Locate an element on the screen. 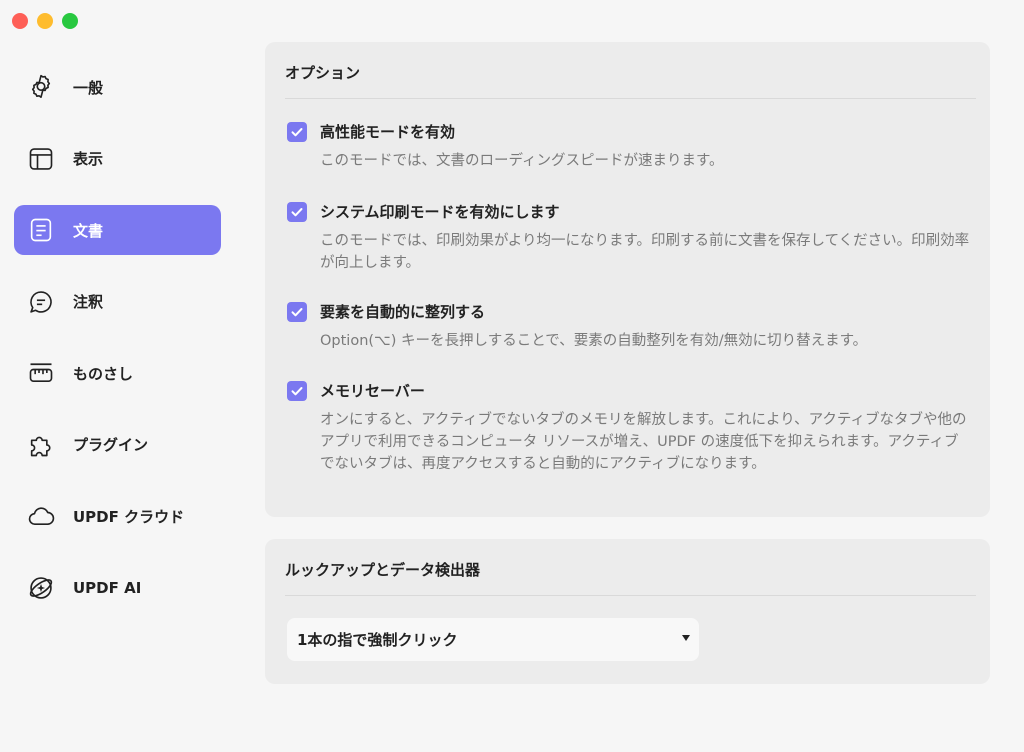  cloud-icon is located at coordinates (41, 516).